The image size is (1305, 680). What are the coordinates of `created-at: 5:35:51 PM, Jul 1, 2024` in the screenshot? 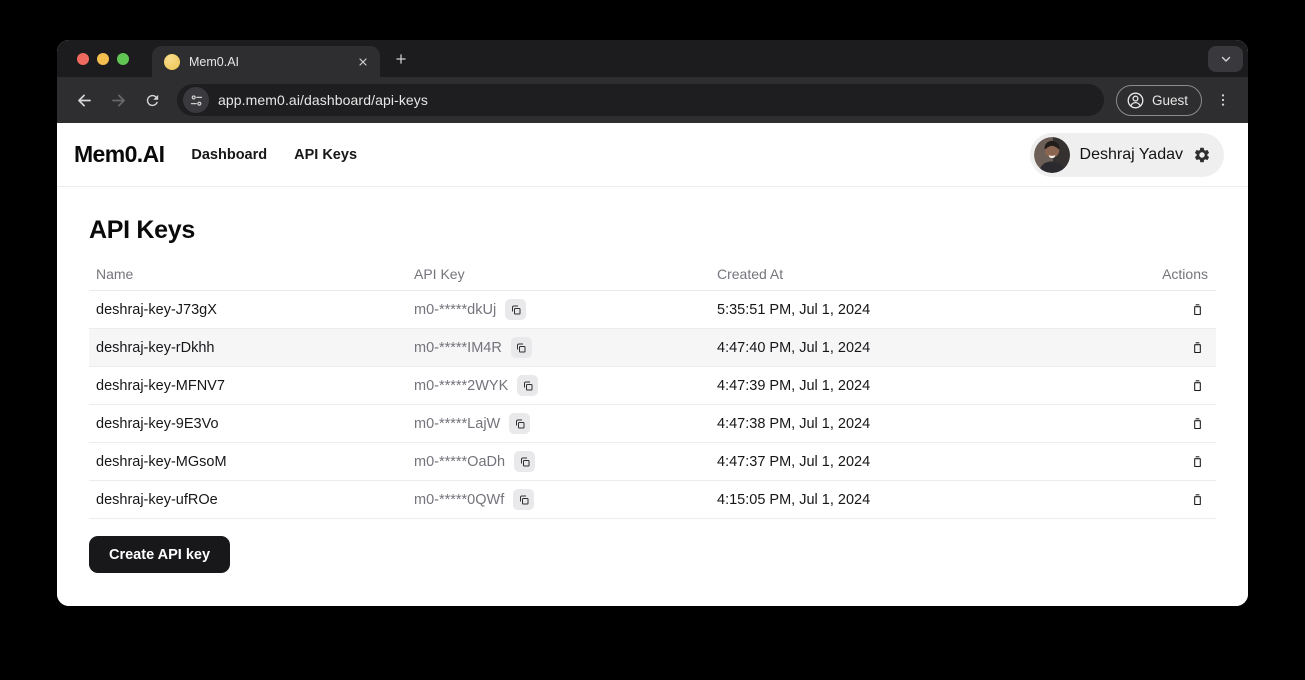 It's located at (794, 309).